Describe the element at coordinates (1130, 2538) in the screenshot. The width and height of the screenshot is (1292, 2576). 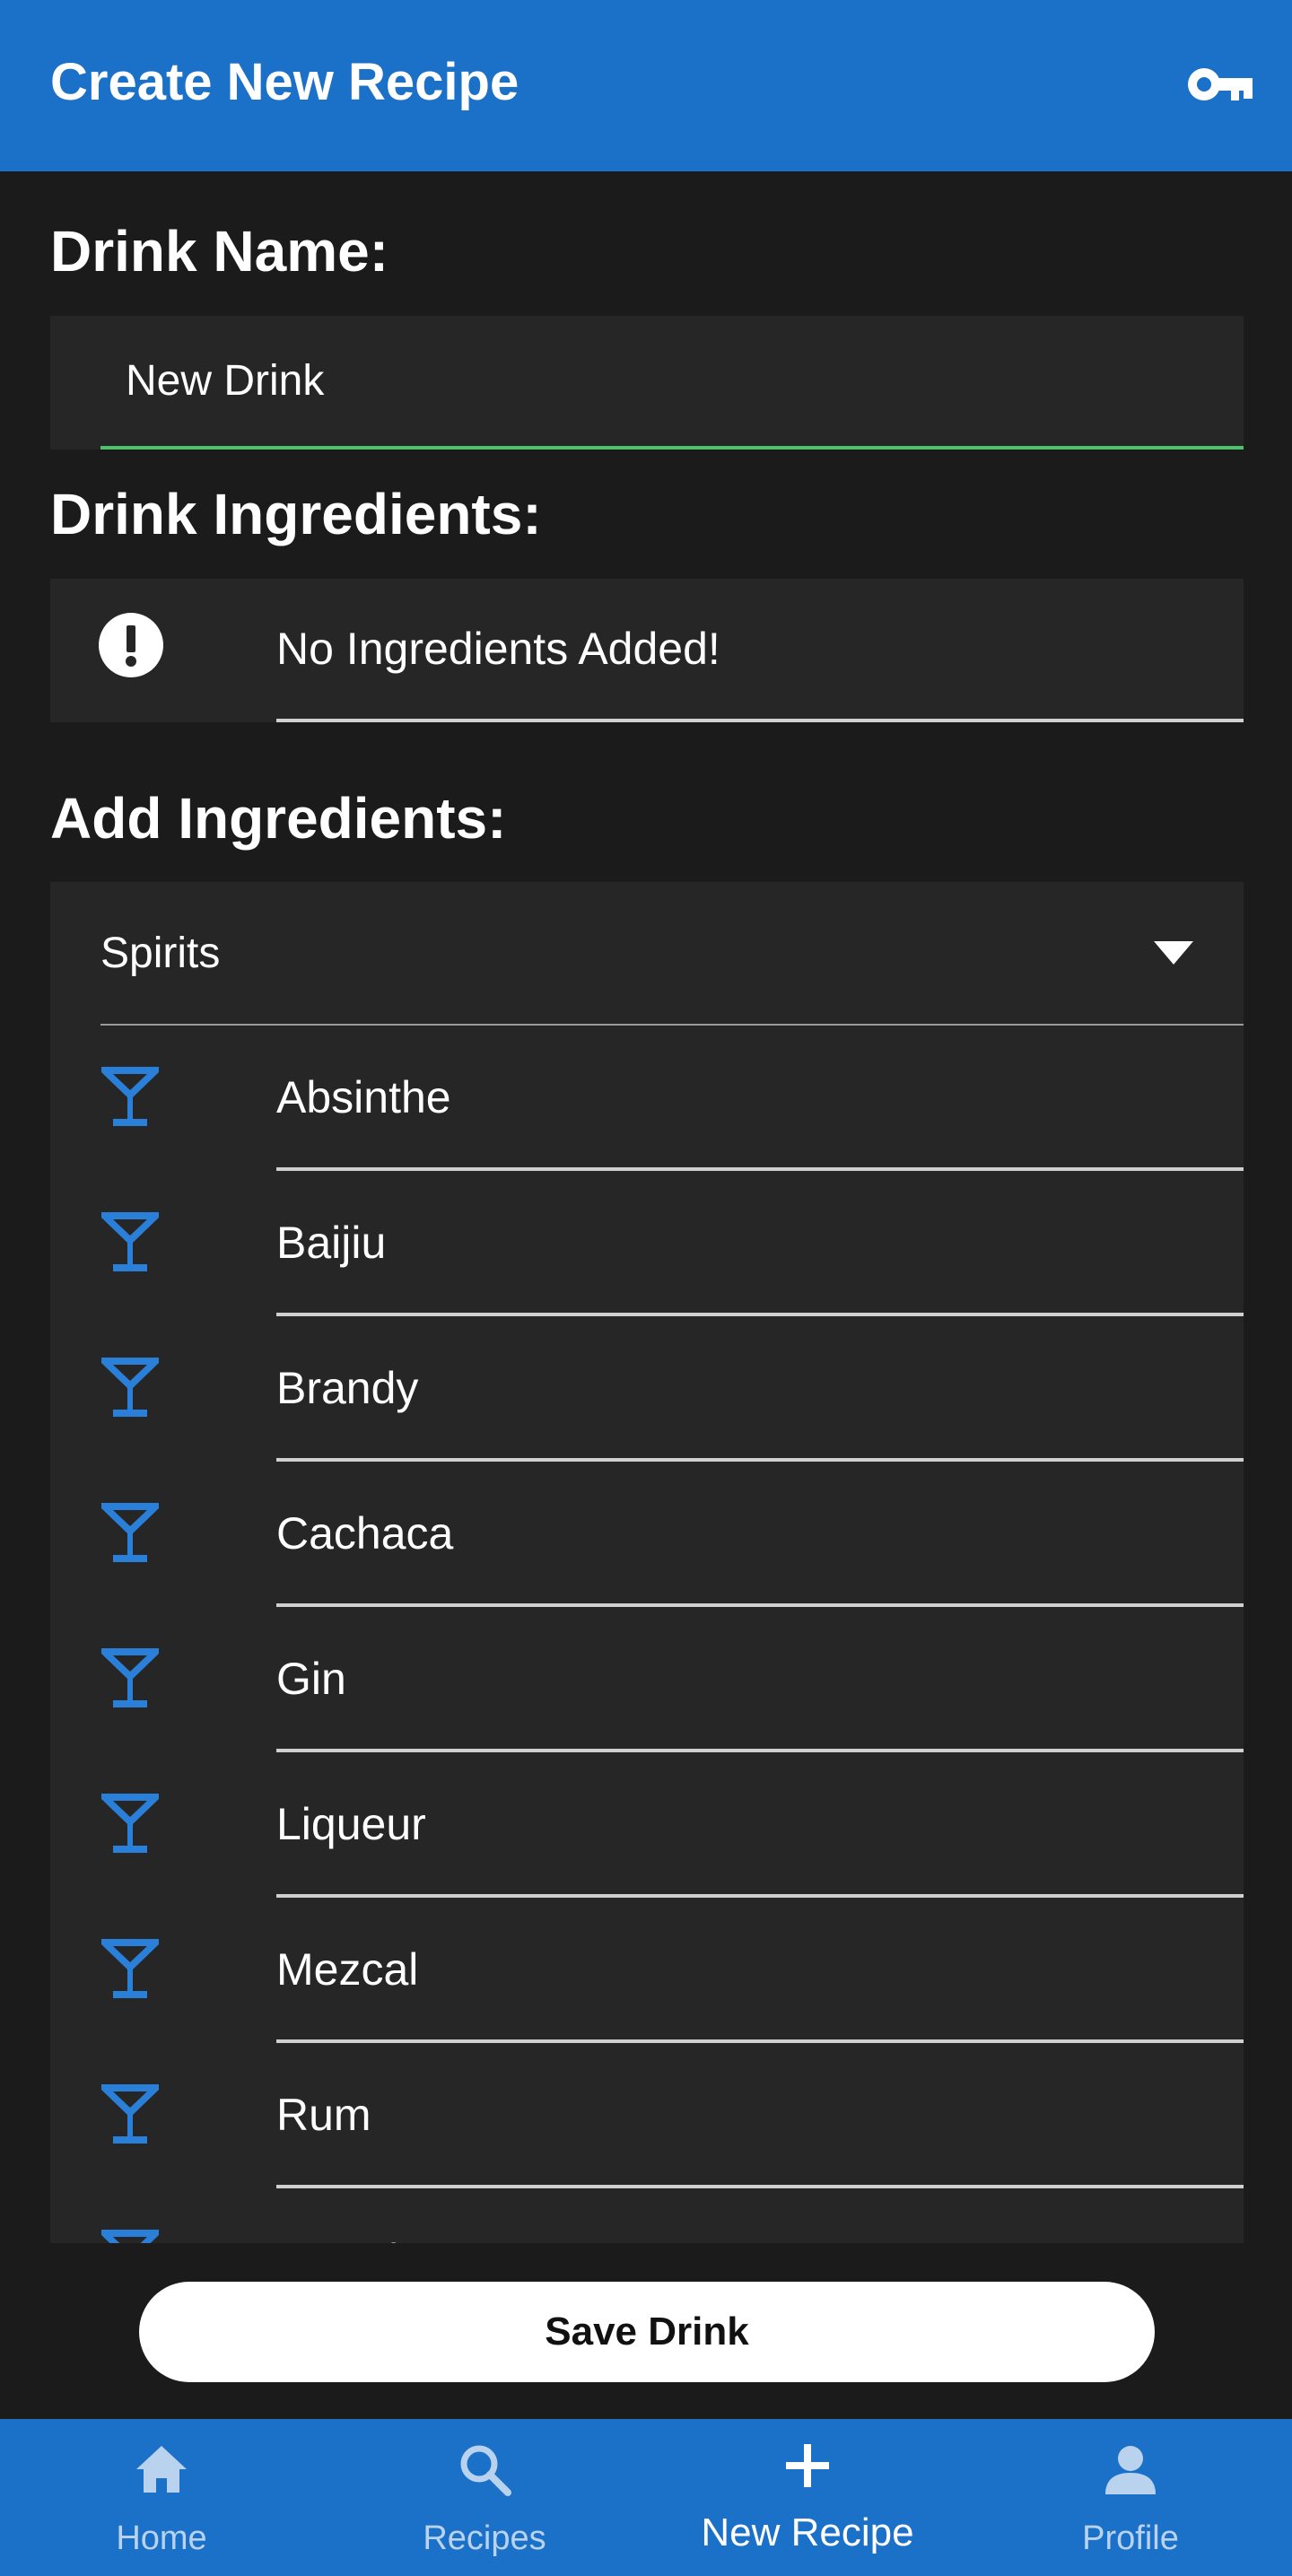
I see `nav-label-profile: Profile` at that location.